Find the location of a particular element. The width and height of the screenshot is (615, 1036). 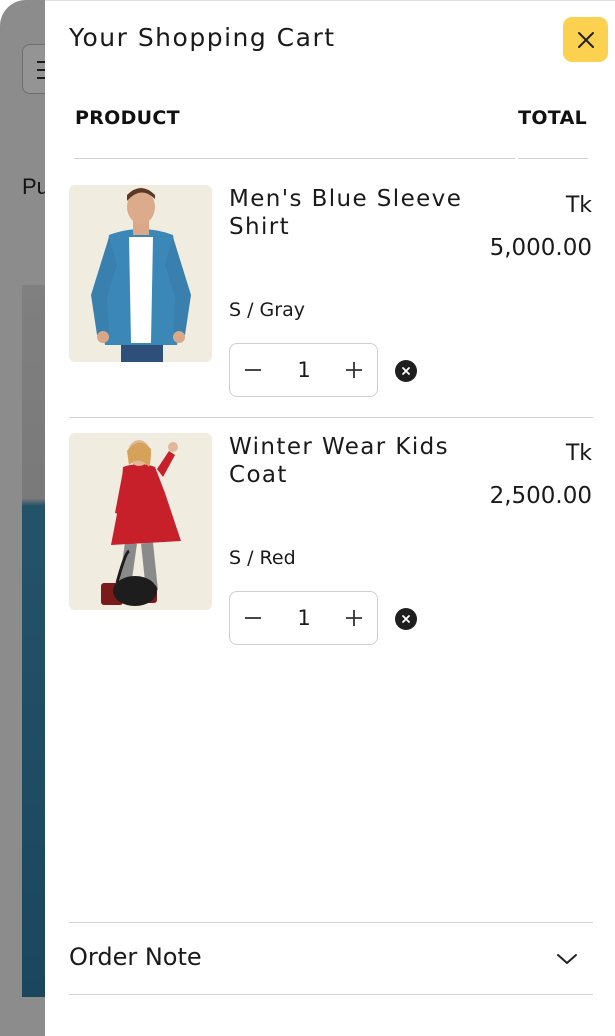

chevron-down-icon is located at coordinates (567, 959).